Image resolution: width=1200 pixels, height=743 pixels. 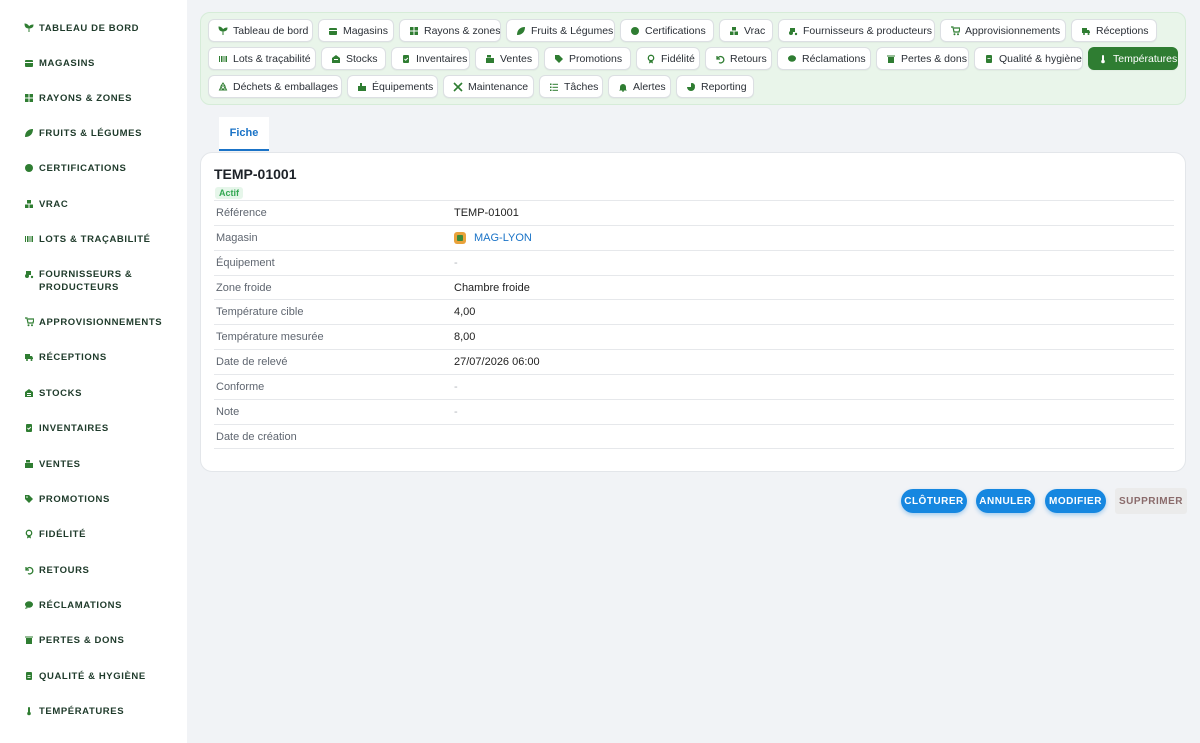 I want to click on tab-maintenance: Maintenance, so click(x=488, y=86).